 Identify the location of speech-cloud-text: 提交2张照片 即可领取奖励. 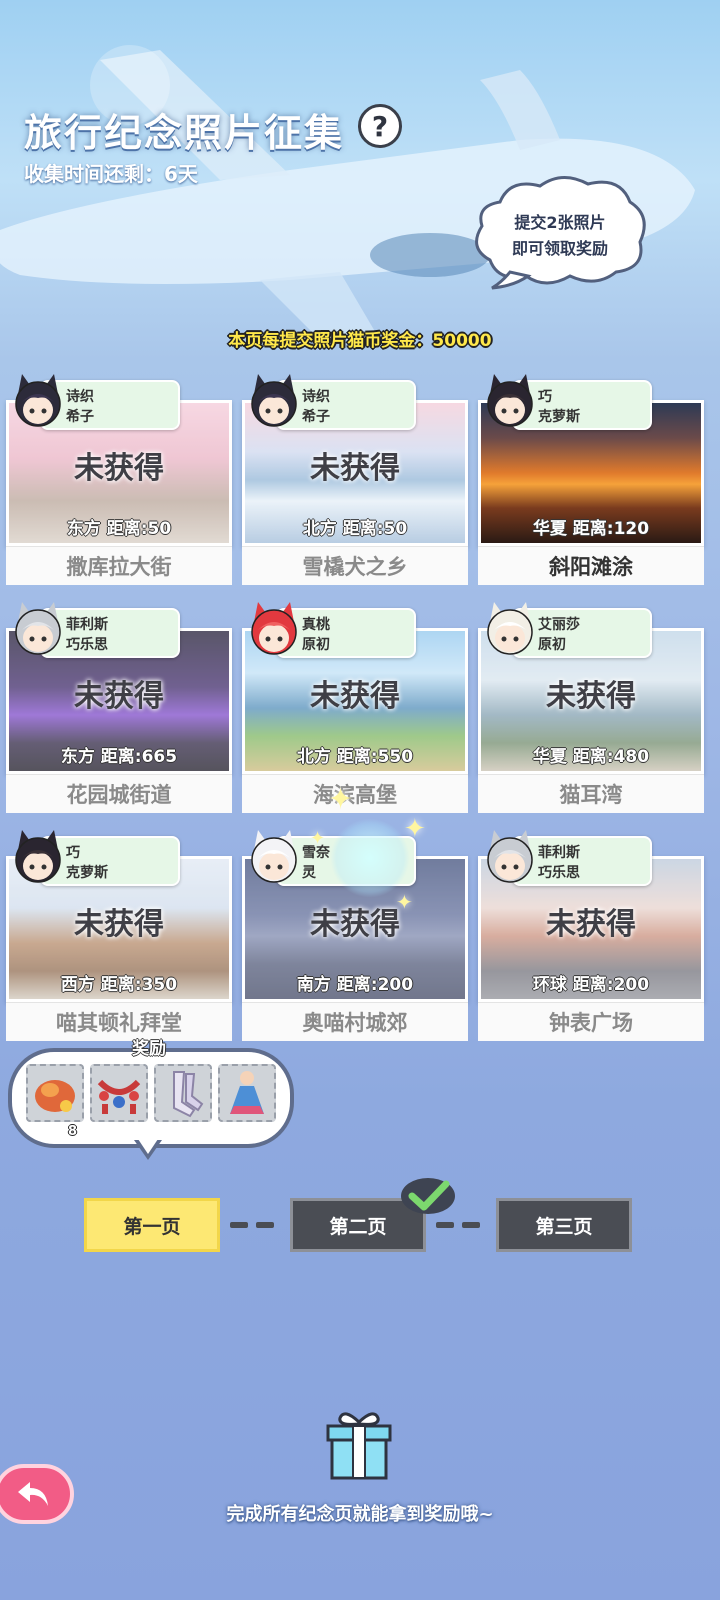
(560, 236).